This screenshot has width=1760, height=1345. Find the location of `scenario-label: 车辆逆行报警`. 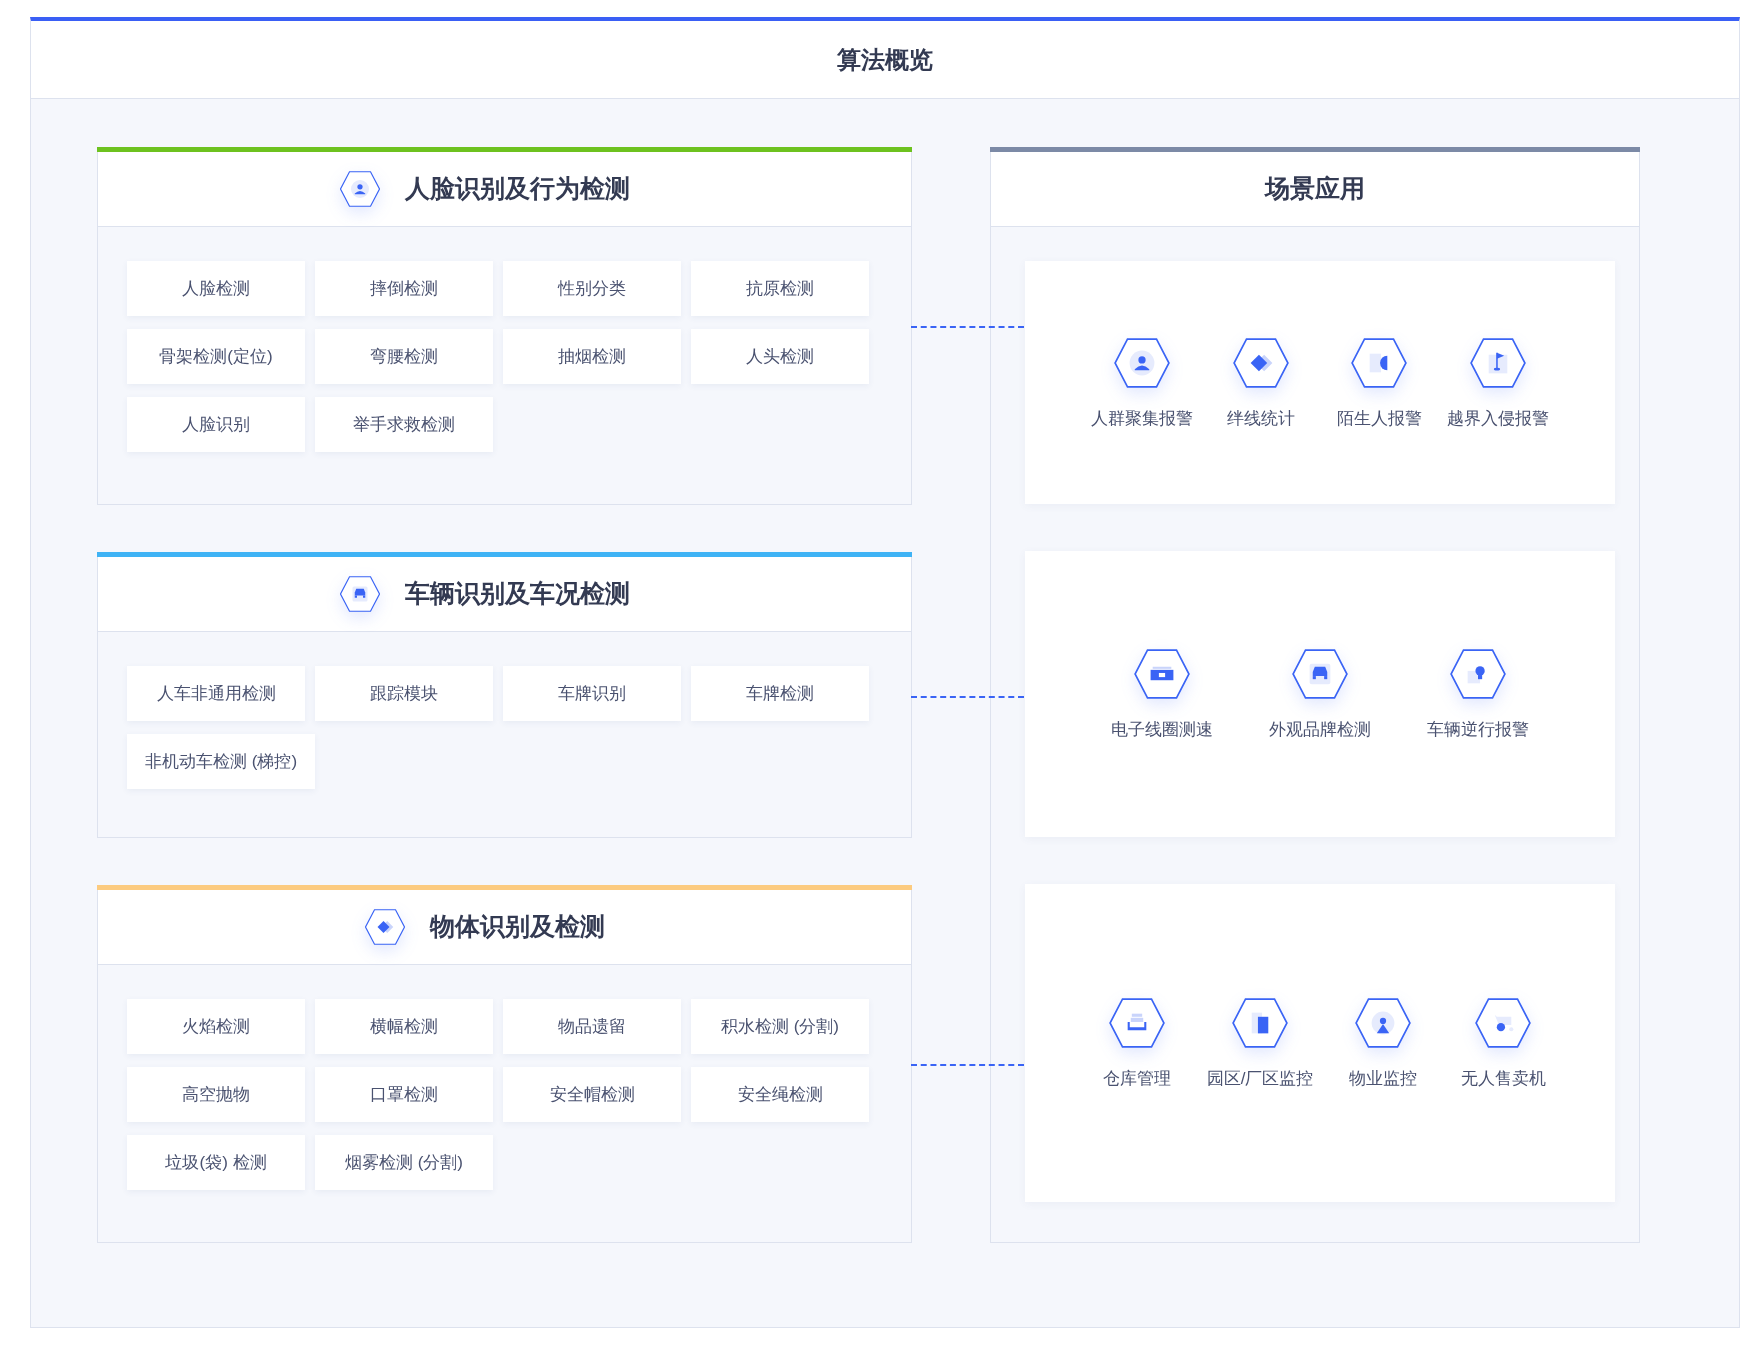

scenario-label: 车辆逆行报警 is located at coordinates (1478, 730).